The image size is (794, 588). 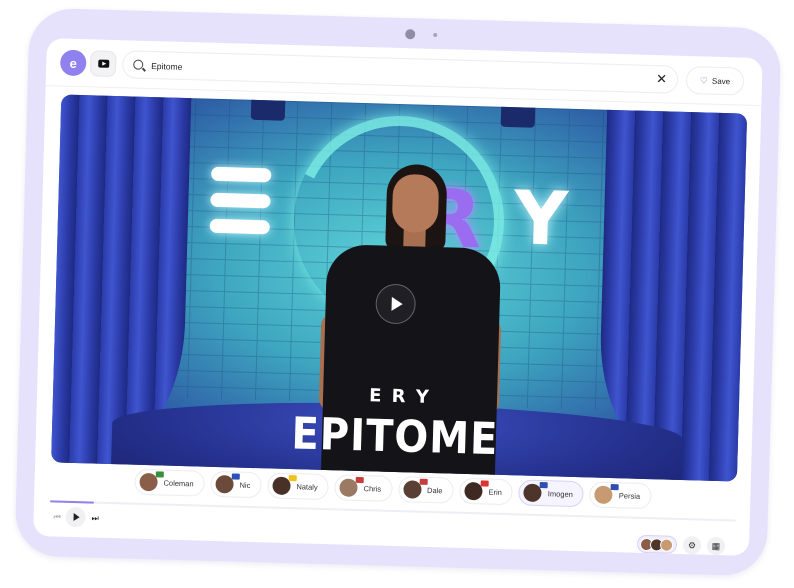 What do you see at coordinates (391, 73) in the screenshot?
I see `search-input` at bounding box center [391, 73].